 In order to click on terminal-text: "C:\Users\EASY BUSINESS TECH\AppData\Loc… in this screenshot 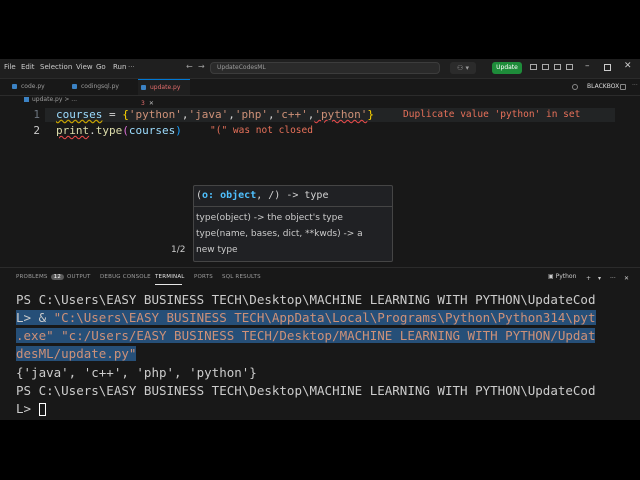, I will do `click(324, 317)`.